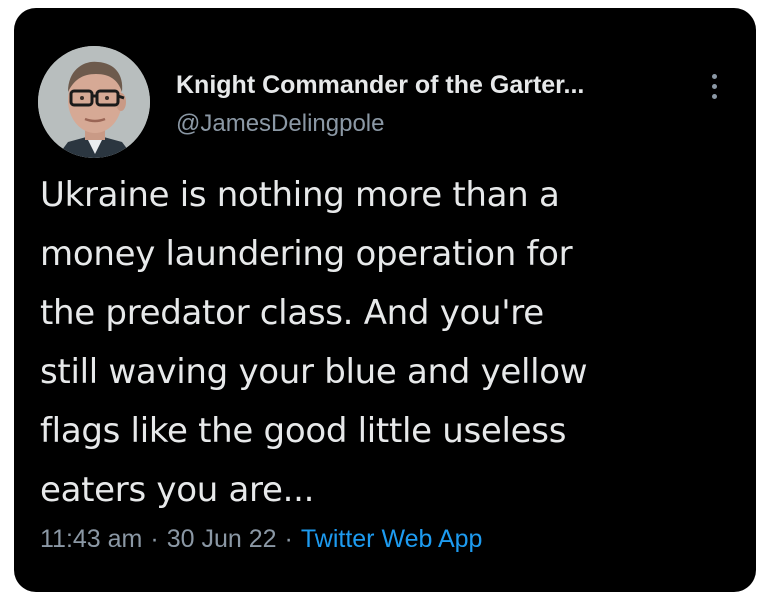 This screenshot has width=768, height=598. I want to click on tweet-metadata: 11:43 am · 30 Jun 22 · Twitter Web App, so click(261, 539).